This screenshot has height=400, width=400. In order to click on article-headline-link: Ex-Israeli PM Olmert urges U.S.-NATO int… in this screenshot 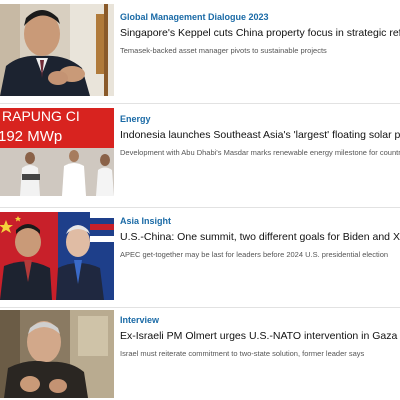, I will do `click(260, 336)`.